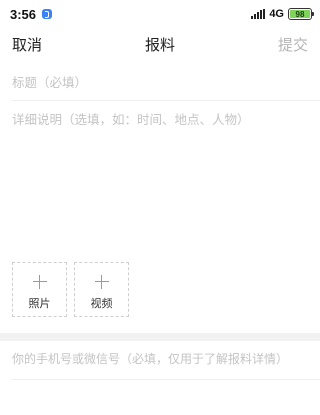  What do you see at coordinates (101, 303) in the screenshot?
I see `video-label: 视频` at bounding box center [101, 303].